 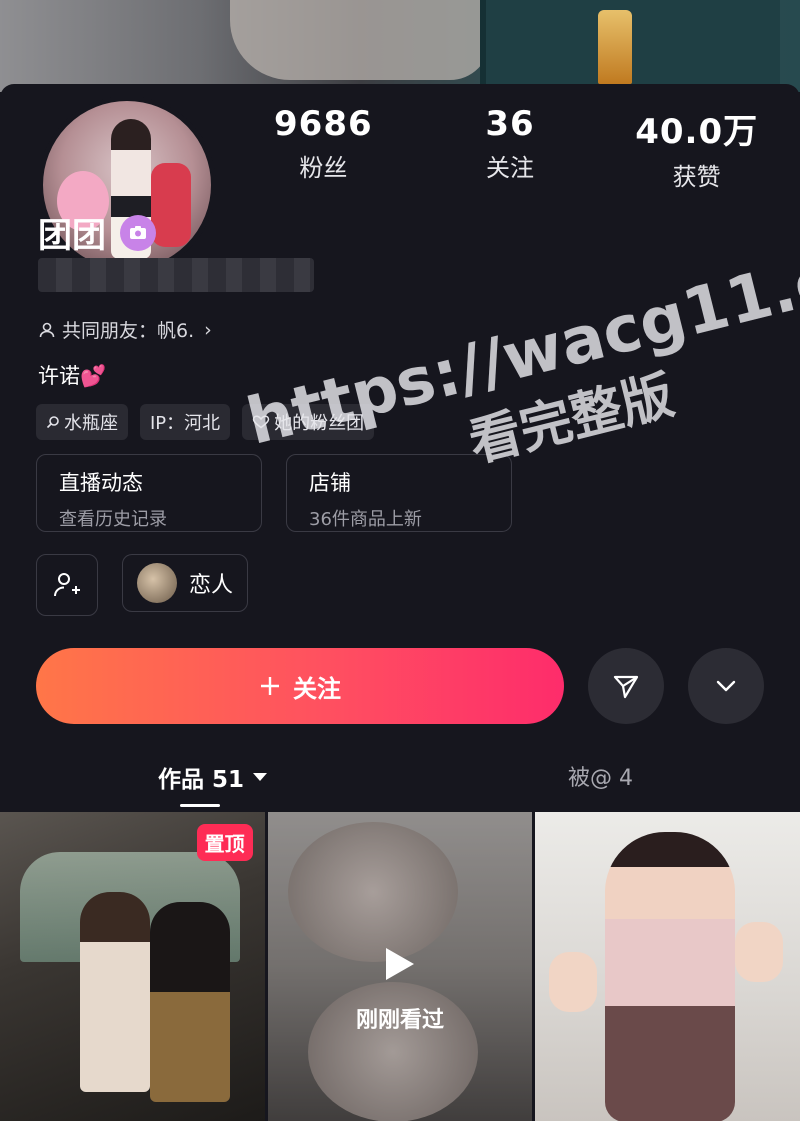 I want to click on search-icon, so click(x=52, y=422).